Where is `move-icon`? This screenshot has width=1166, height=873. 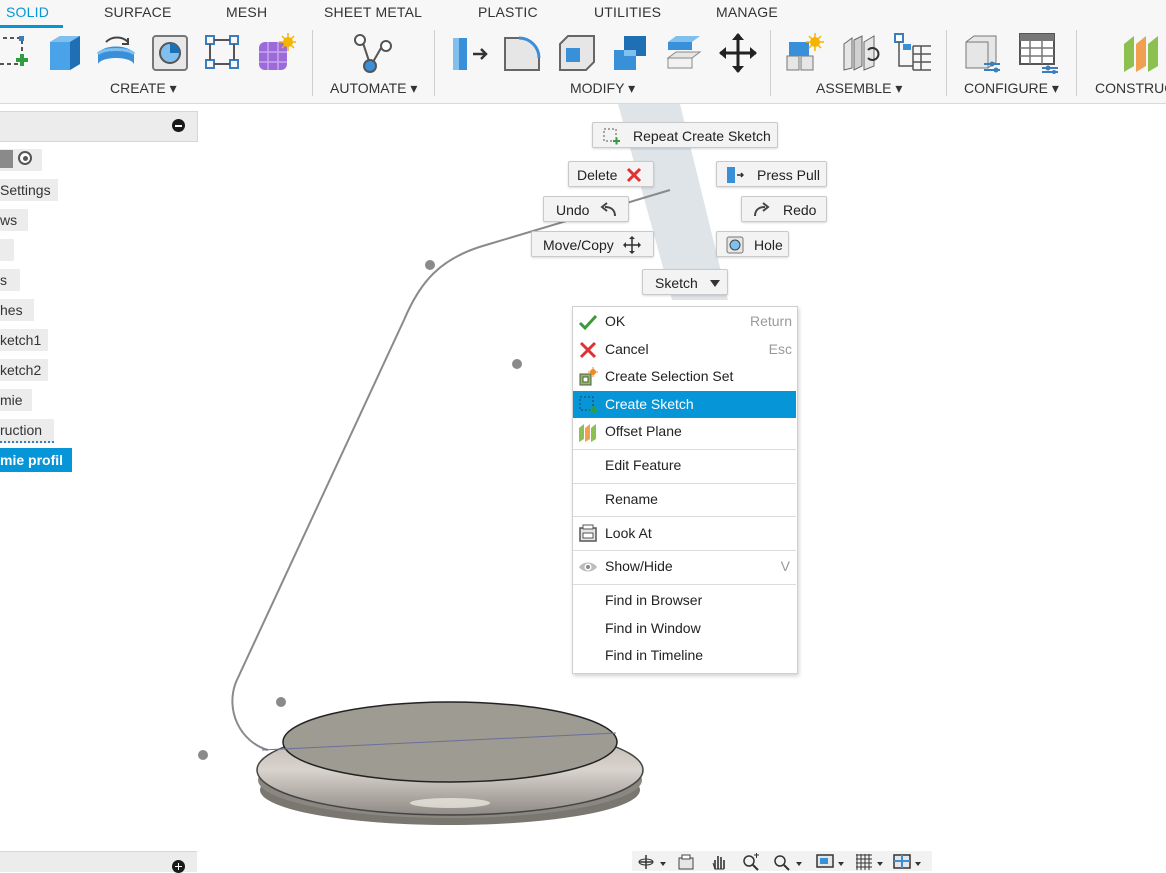 move-icon is located at coordinates (632, 245).